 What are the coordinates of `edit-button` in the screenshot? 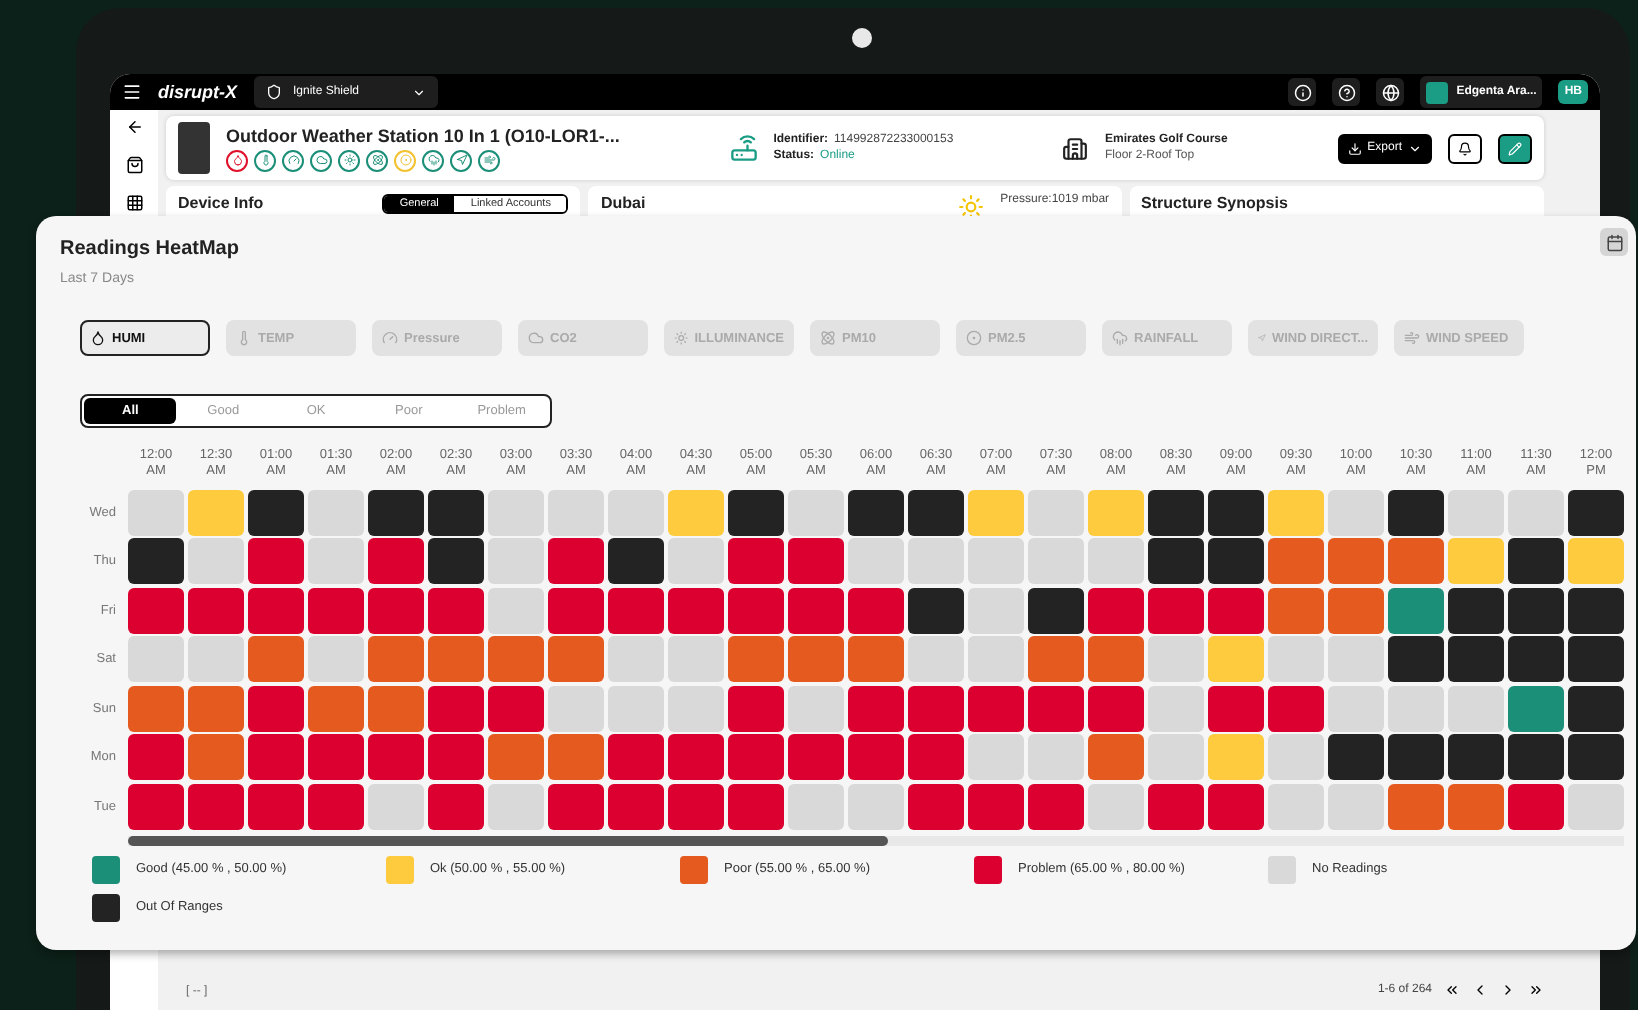 It's located at (1515, 148).